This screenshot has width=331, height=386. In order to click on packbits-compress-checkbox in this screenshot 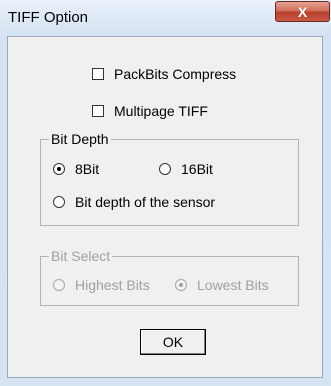, I will do `click(98, 74)`.